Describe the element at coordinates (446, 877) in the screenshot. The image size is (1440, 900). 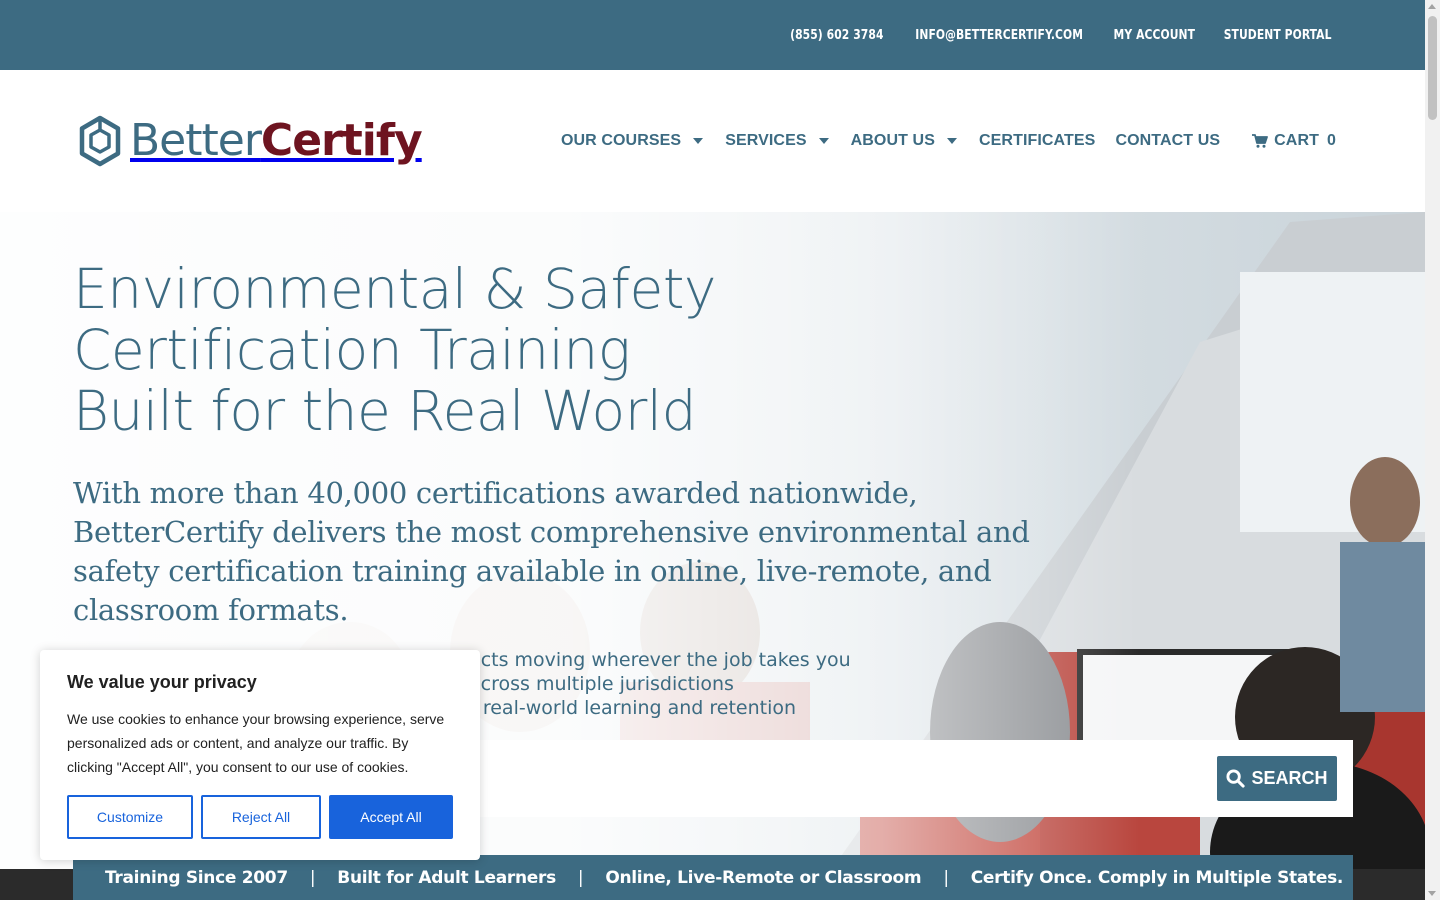
I see `feature-adult-learners: Built for Adult Learners` at that location.